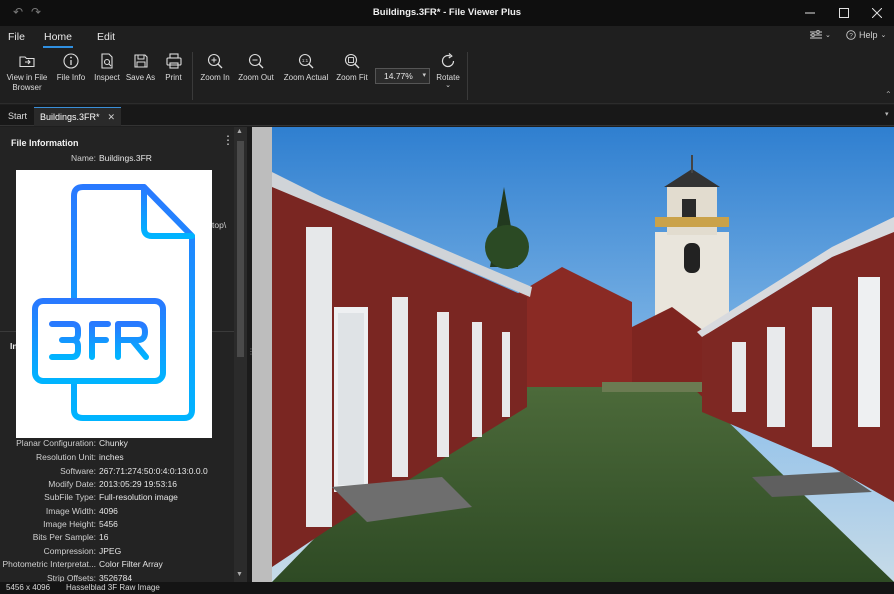 The image size is (894, 594). Describe the element at coordinates (56, 443) in the screenshot. I see `info-key: Planar Configuration:` at that location.